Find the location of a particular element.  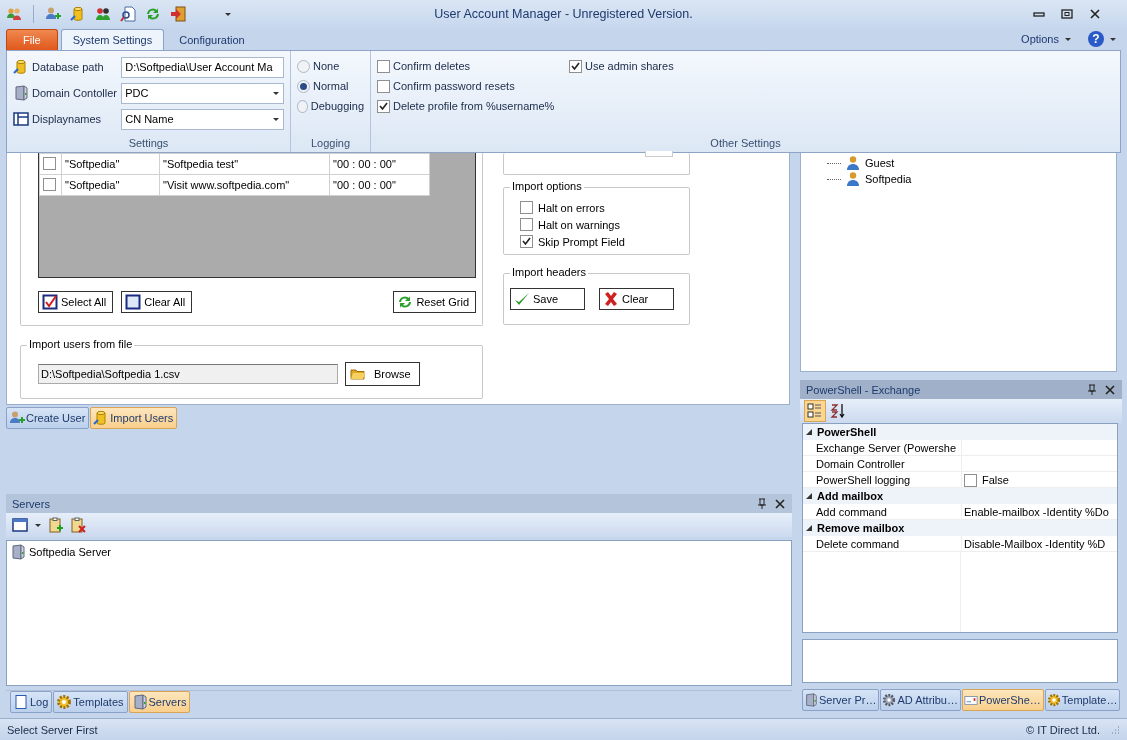

table-cell: "Softpedia" is located at coordinates (110, 164).